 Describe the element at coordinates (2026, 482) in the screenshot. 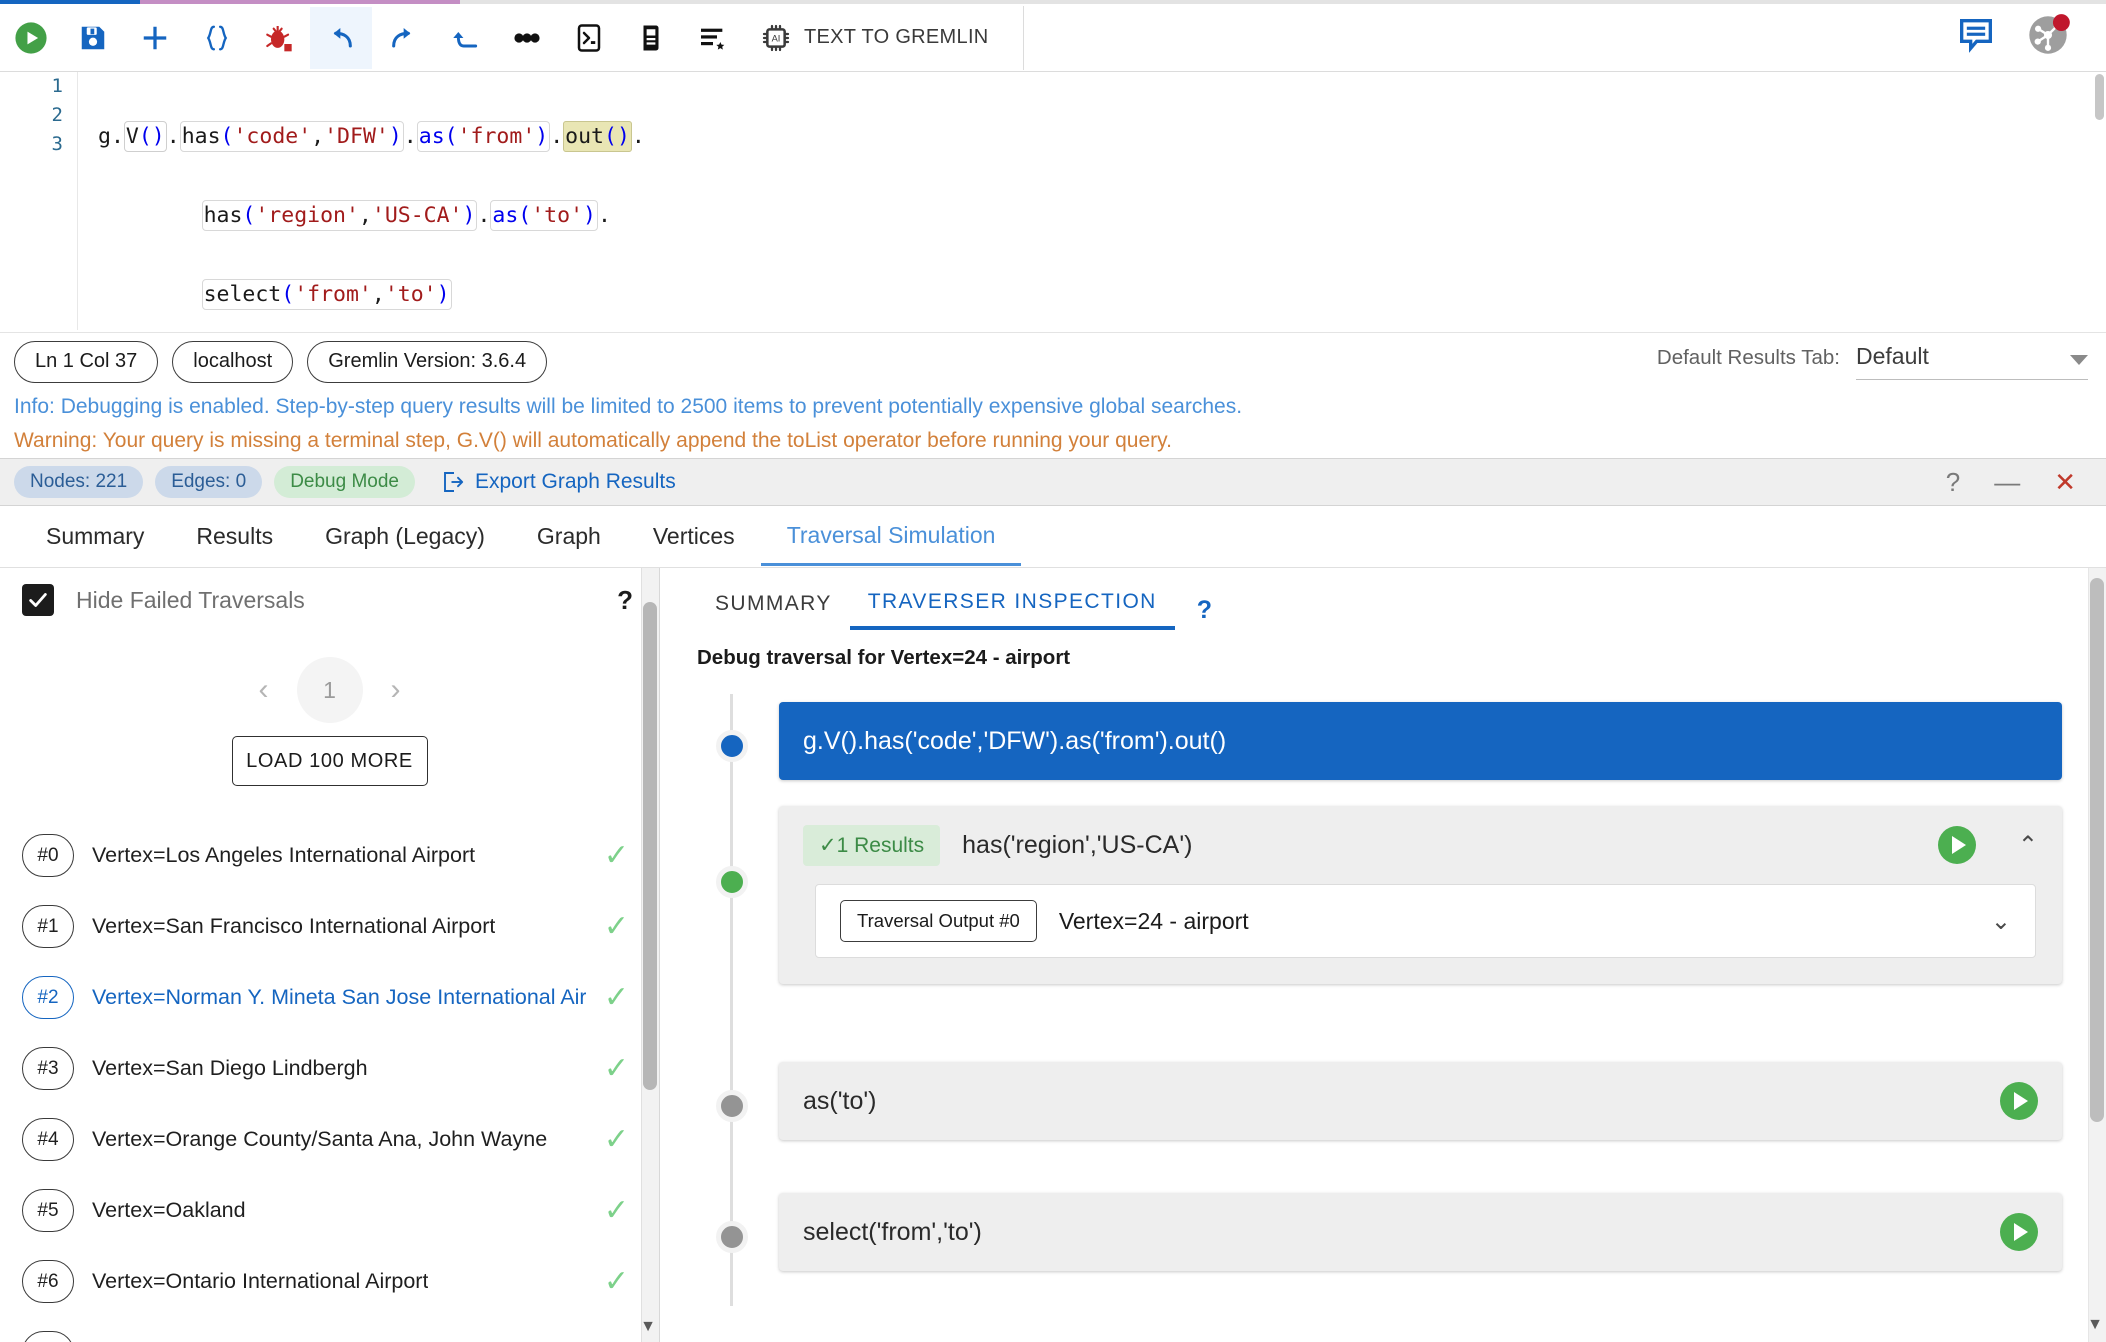

I see `window-controls: ? — ✕` at that location.